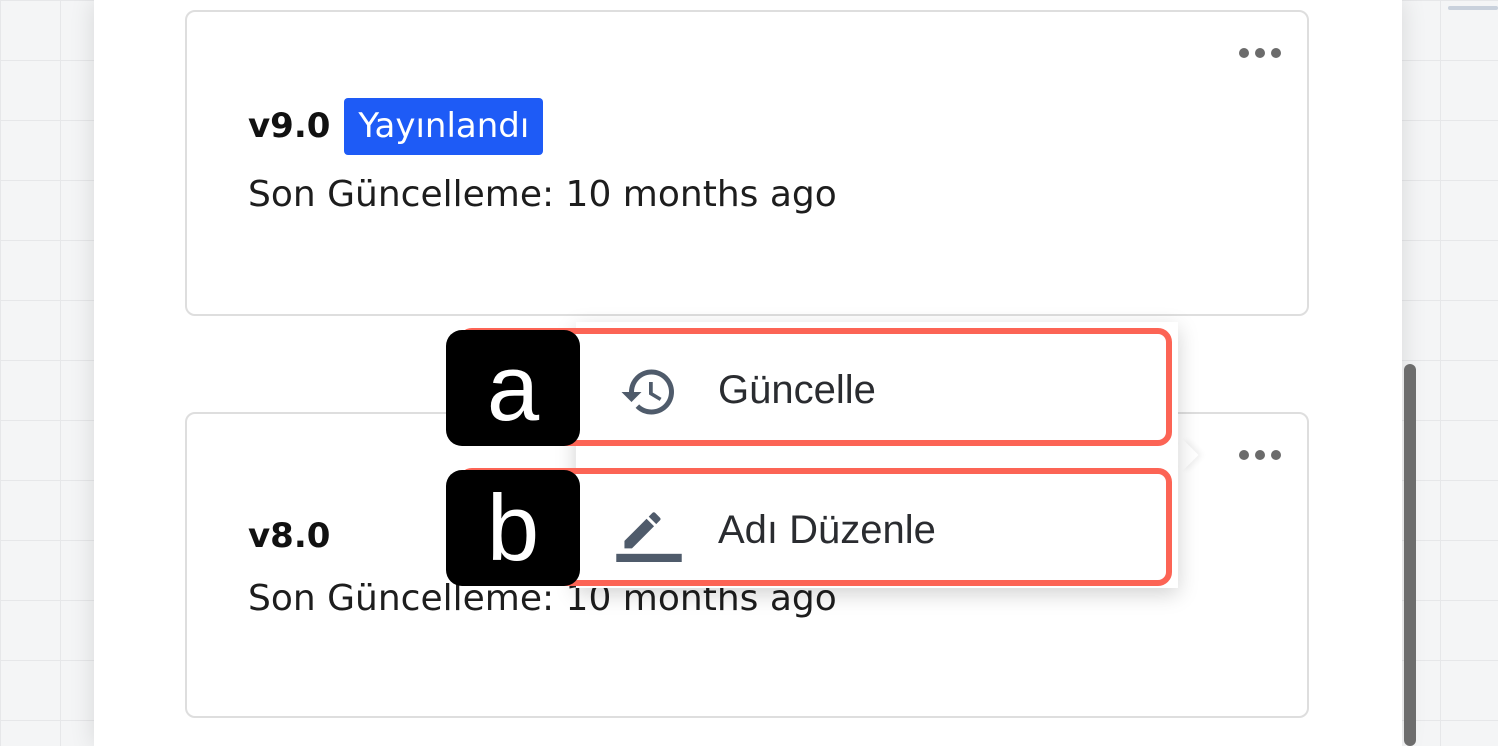 The width and height of the screenshot is (1498, 746). I want to click on version-row: v9.0 Yayınlandı, so click(396, 126).